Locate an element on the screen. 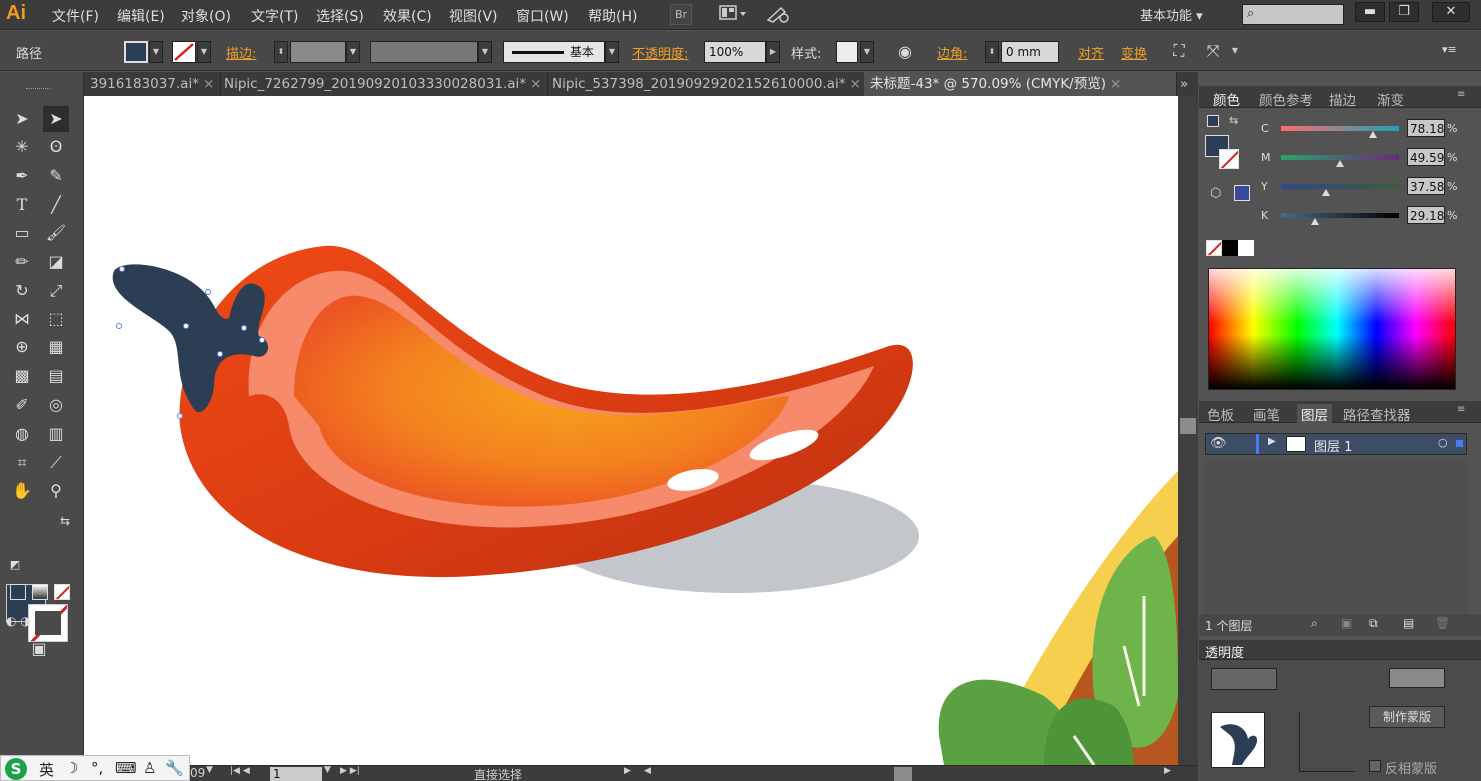 The image size is (1481, 781). gradient-mode-button is located at coordinates (40, 592).